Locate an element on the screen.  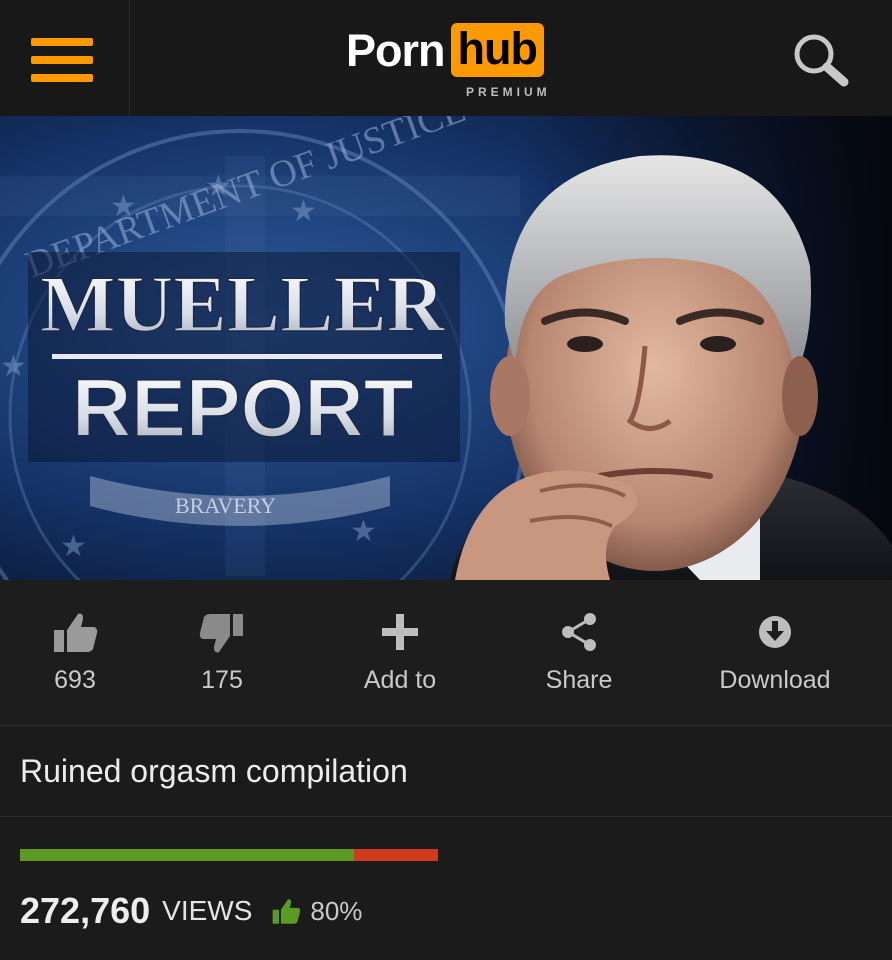
premium-label: PREMIUM is located at coordinates (508, 92).